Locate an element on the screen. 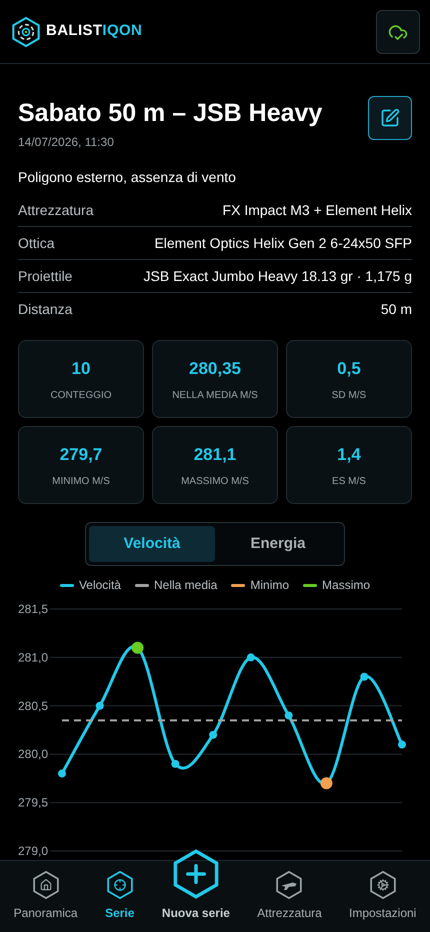  detail-value: JSB Exact Jumbo Heavy 18.13 gr · 1,175 g is located at coordinates (278, 276).